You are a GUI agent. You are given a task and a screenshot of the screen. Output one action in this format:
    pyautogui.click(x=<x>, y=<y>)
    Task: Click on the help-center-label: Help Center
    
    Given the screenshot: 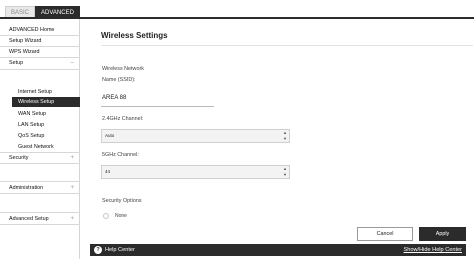 What is the action you would take?
    pyautogui.click(x=120, y=250)
    